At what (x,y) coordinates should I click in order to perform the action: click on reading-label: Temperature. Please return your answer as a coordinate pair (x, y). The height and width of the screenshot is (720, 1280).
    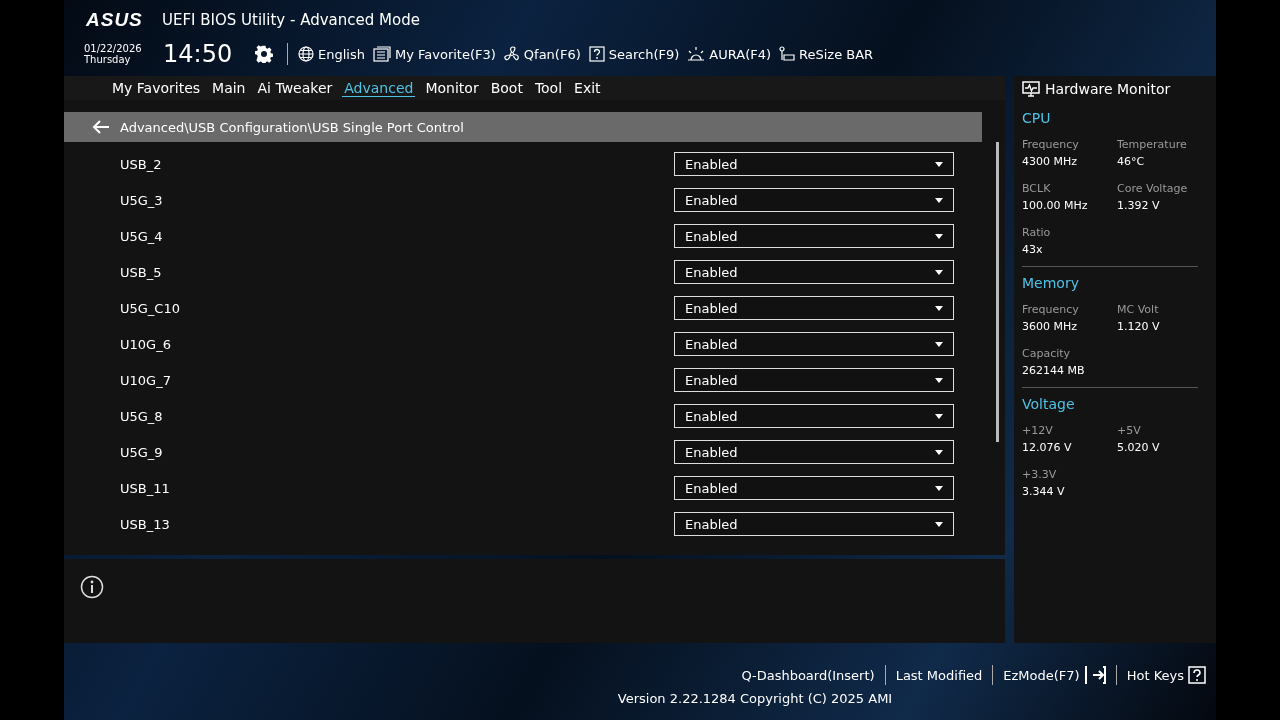
    Looking at the image, I should click on (1152, 145).